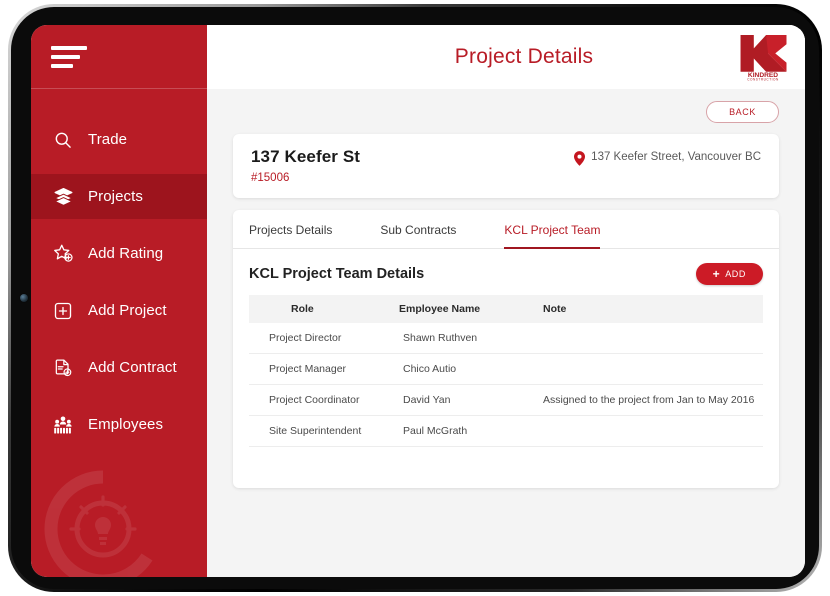 This screenshot has width=830, height=596. I want to click on back-button: BACK, so click(742, 112).